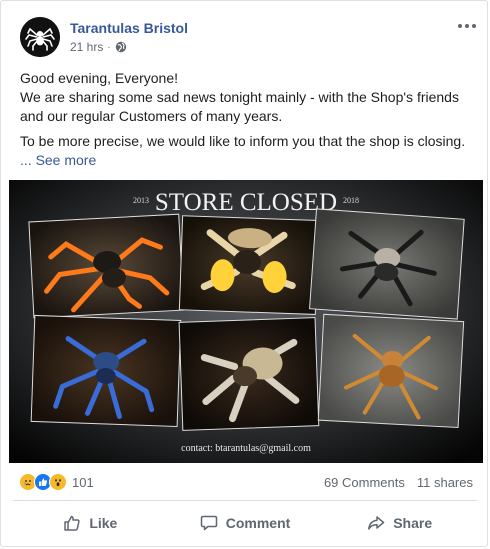 This screenshot has height=549, width=490. Describe the element at coordinates (364, 482) in the screenshot. I see `comments-count-link: 69 Comments` at that location.